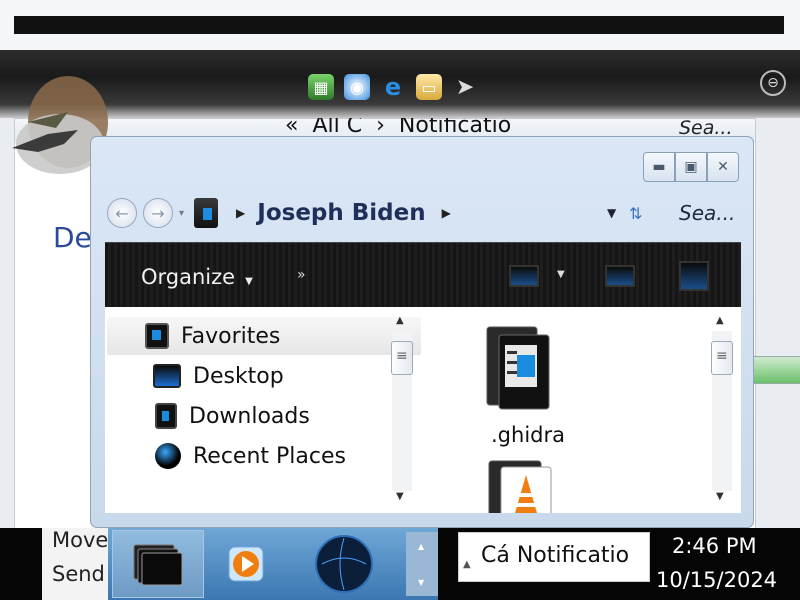 The image size is (800, 600). I want to click on maximize-icon: ▣, so click(691, 167).